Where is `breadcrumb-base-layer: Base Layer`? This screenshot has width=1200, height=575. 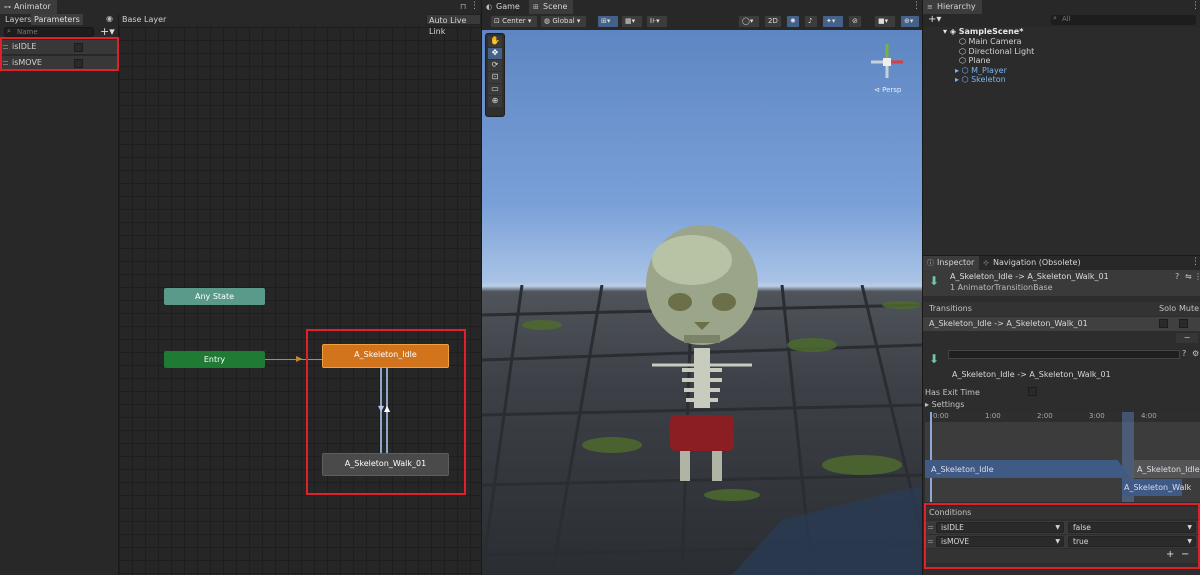 breadcrumb-base-layer: Base Layer is located at coordinates (144, 19).